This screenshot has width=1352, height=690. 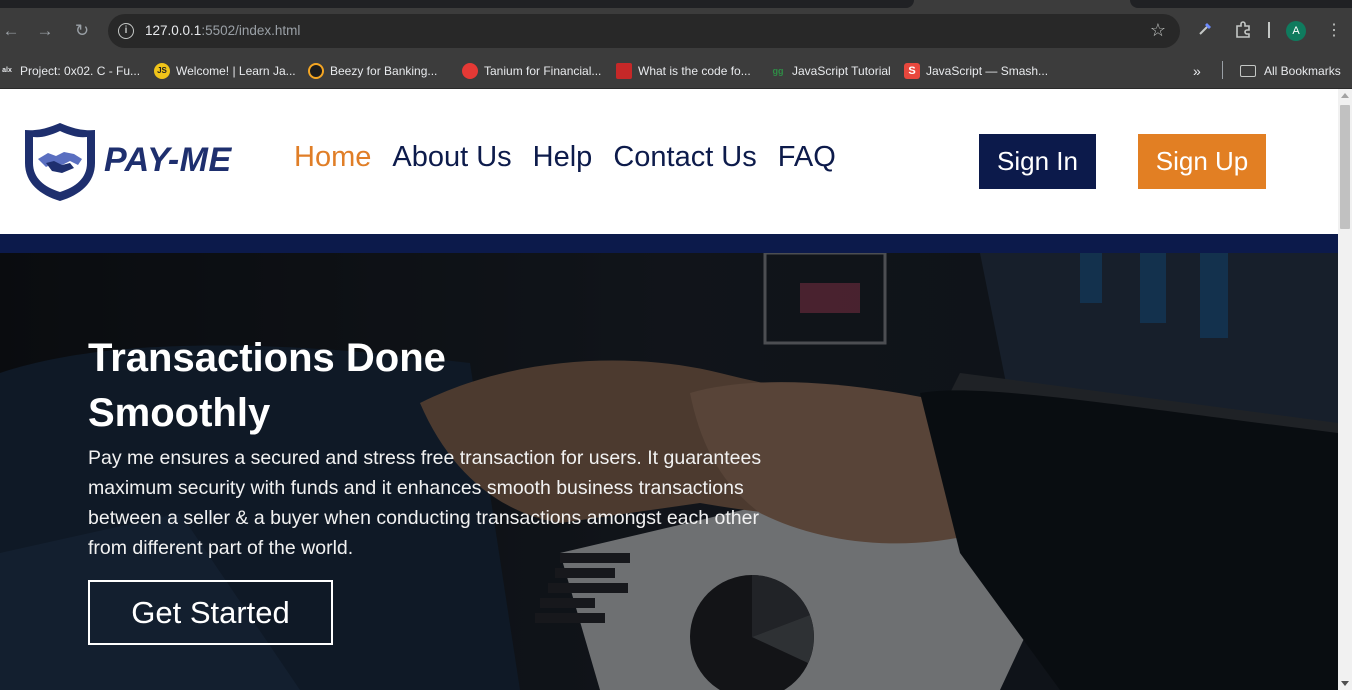 What do you see at coordinates (1243, 32) in the screenshot?
I see `extensions-icon` at bounding box center [1243, 32].